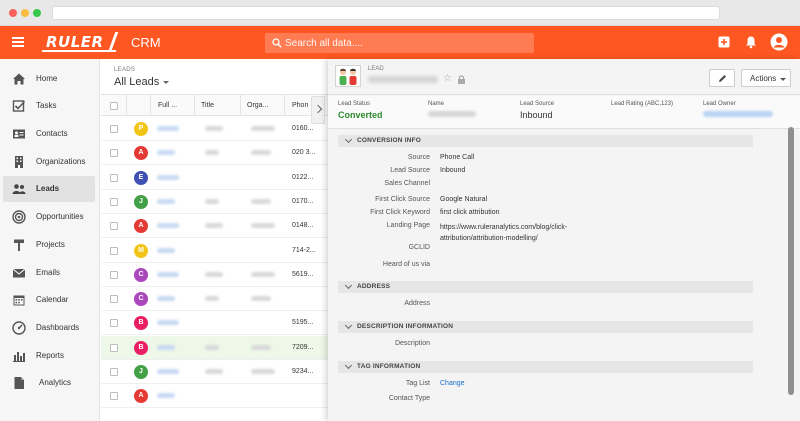  What do you see at coordinates (408, 225) in the screenshot?
I see `field-label: Landing Page` at bounding box center [408, 225].